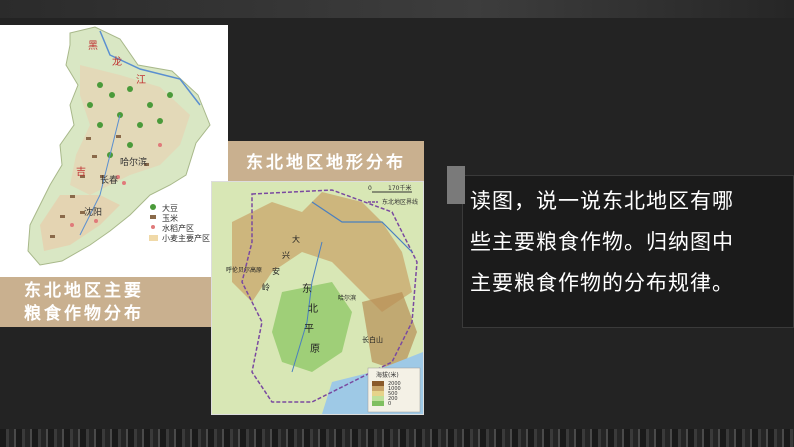 The width and height of the screenshot is (794, 447). What do you see at coordinates (394, 390) in the screenshot?
I see `elevation-legend: 海拔(米) 2000 1000 500 200 0` at bounding box center [394, 390].